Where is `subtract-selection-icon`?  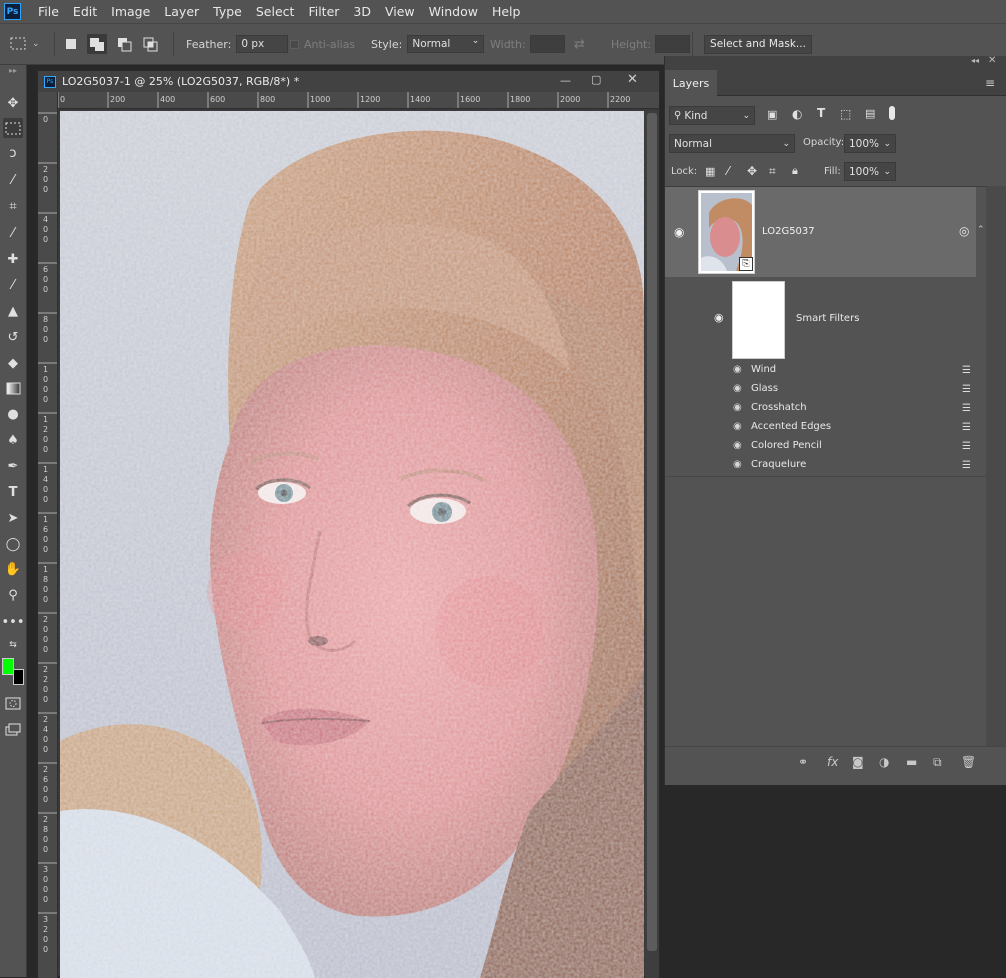
subtract-selection-icon is located at coordinates (125, 45).